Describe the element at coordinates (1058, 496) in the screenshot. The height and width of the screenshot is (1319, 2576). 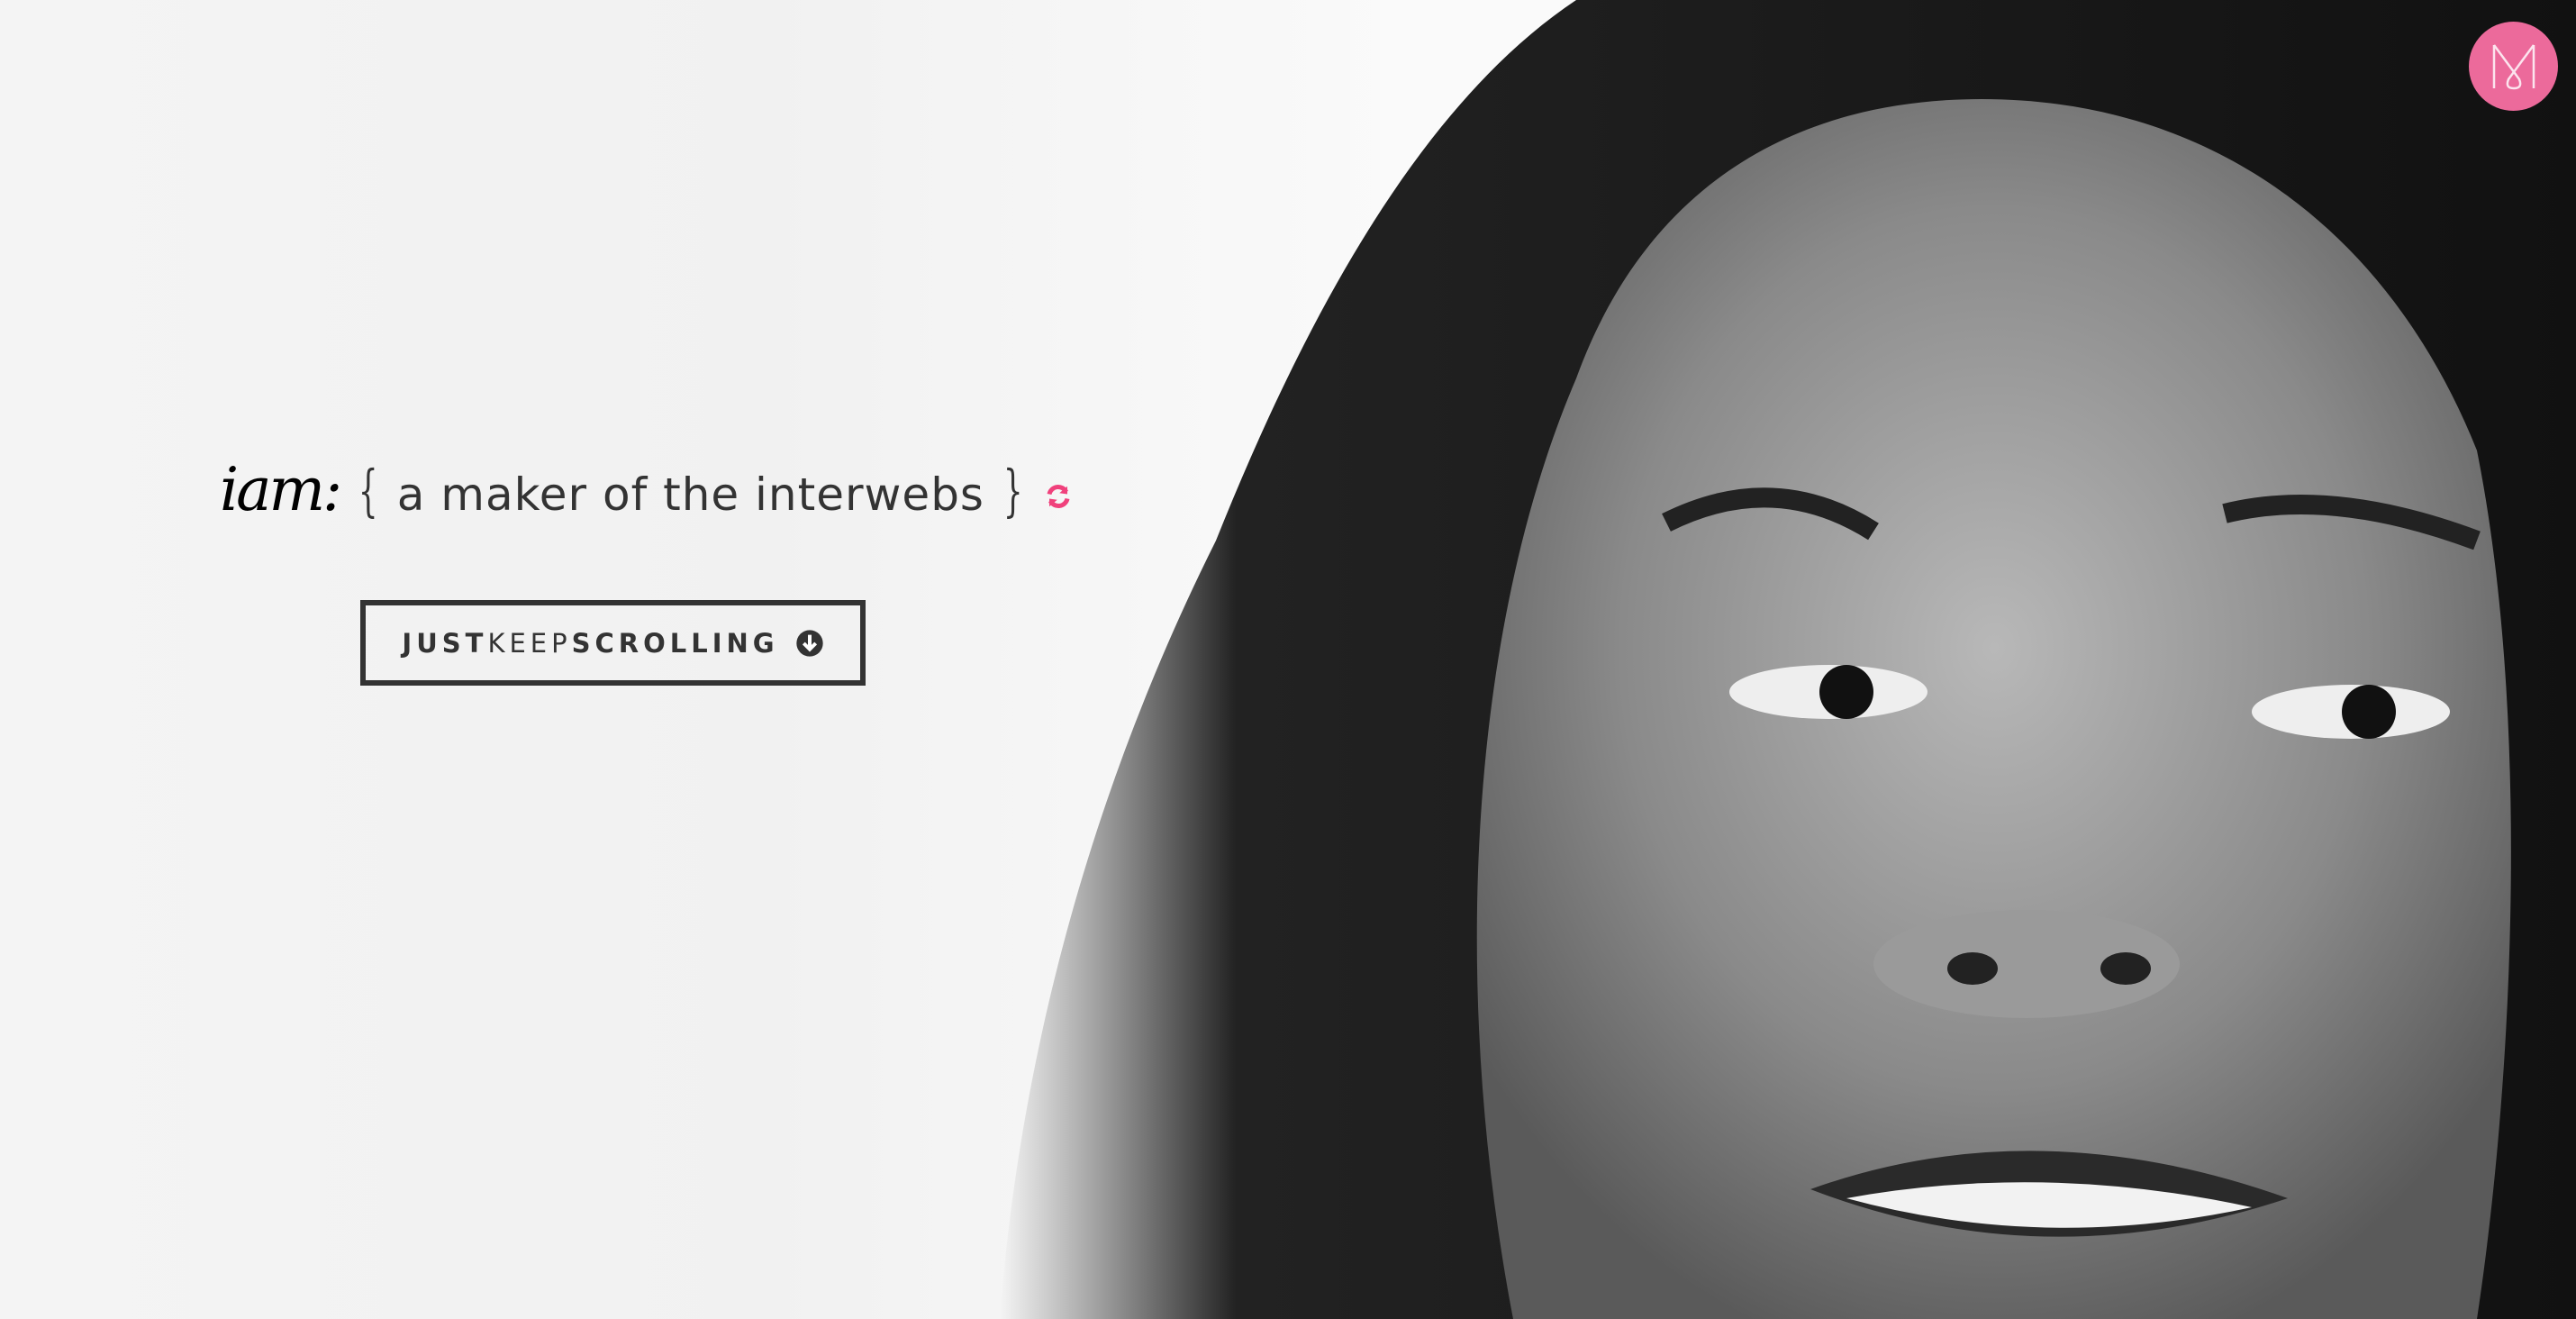
I see `refresh-icon` at that location.